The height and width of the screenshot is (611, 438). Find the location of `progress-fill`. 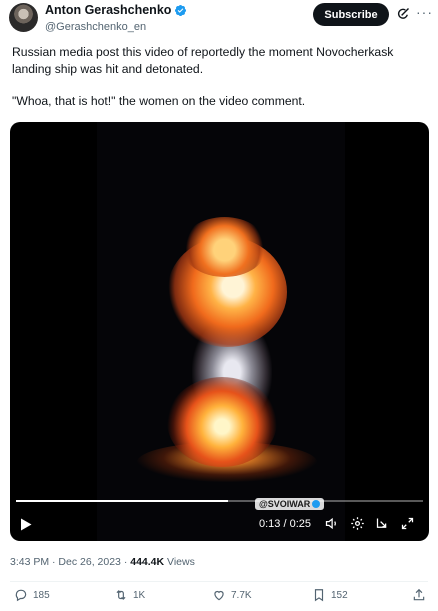

progress-fill is located at coordinates (122, 501).